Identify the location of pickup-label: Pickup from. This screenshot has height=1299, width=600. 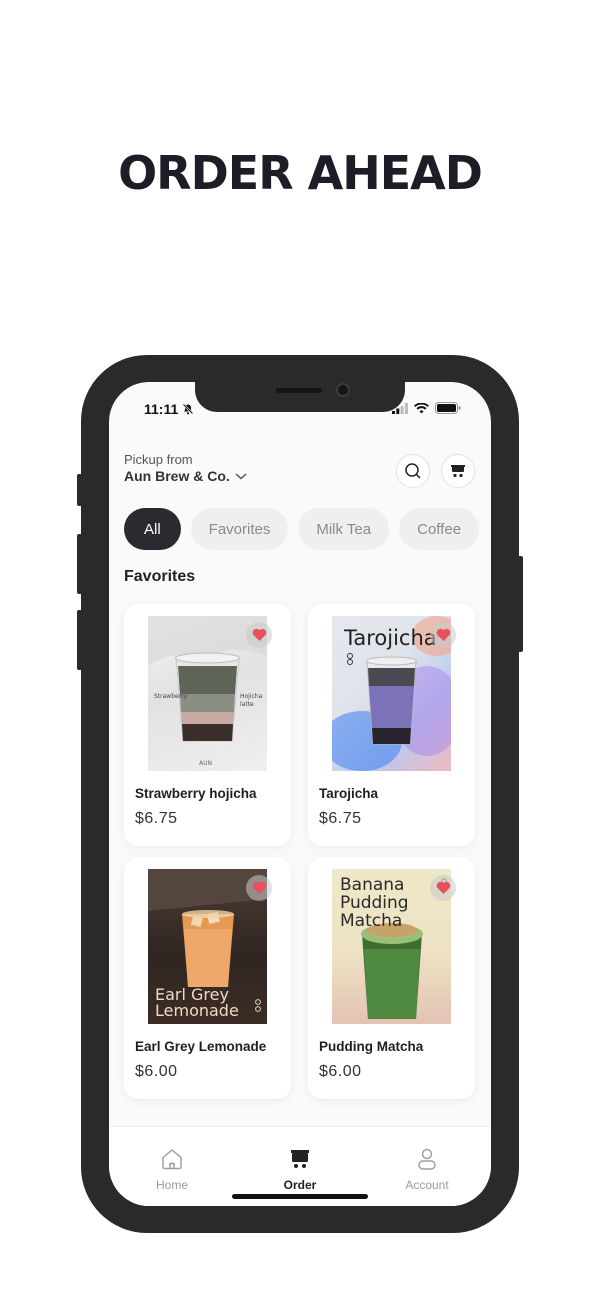
(158, 459).